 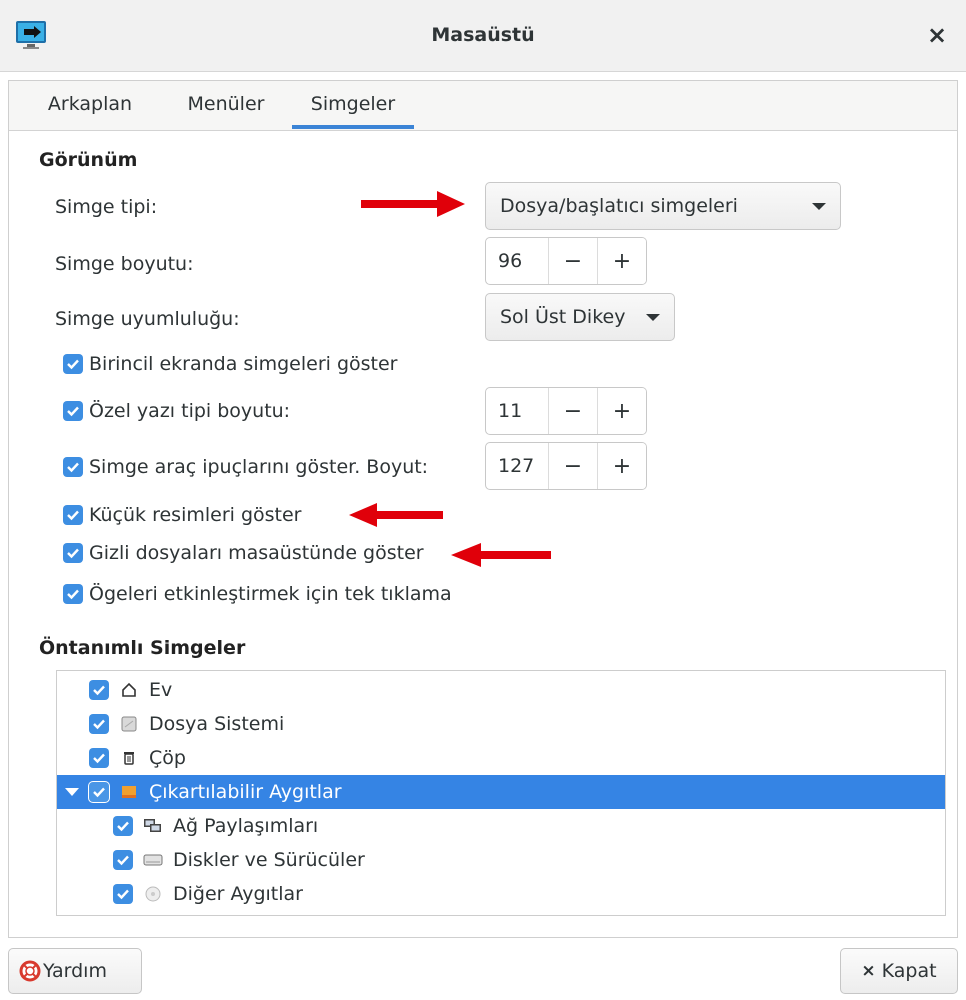 I want to click on close-button: × Kapat, so click(x=899, y=971).